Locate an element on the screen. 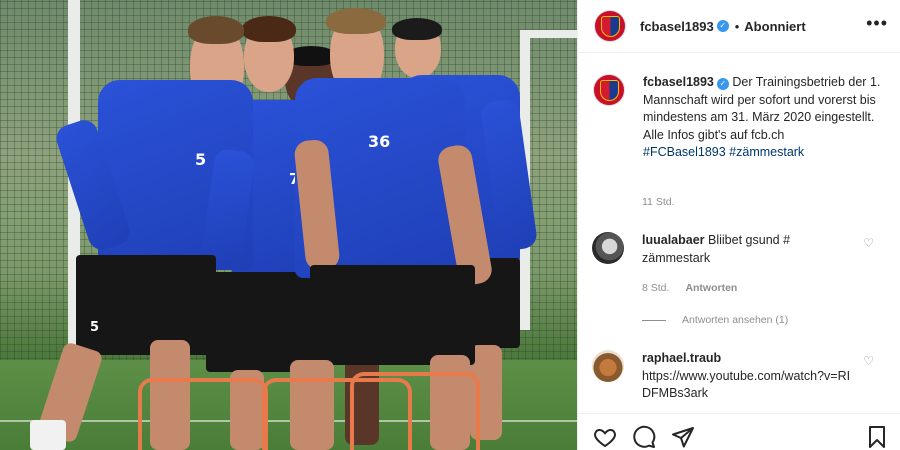 This screenshot has width=900, height=450. comment-meta: 8 Std. Antworten is located at coordinates (689, 288).